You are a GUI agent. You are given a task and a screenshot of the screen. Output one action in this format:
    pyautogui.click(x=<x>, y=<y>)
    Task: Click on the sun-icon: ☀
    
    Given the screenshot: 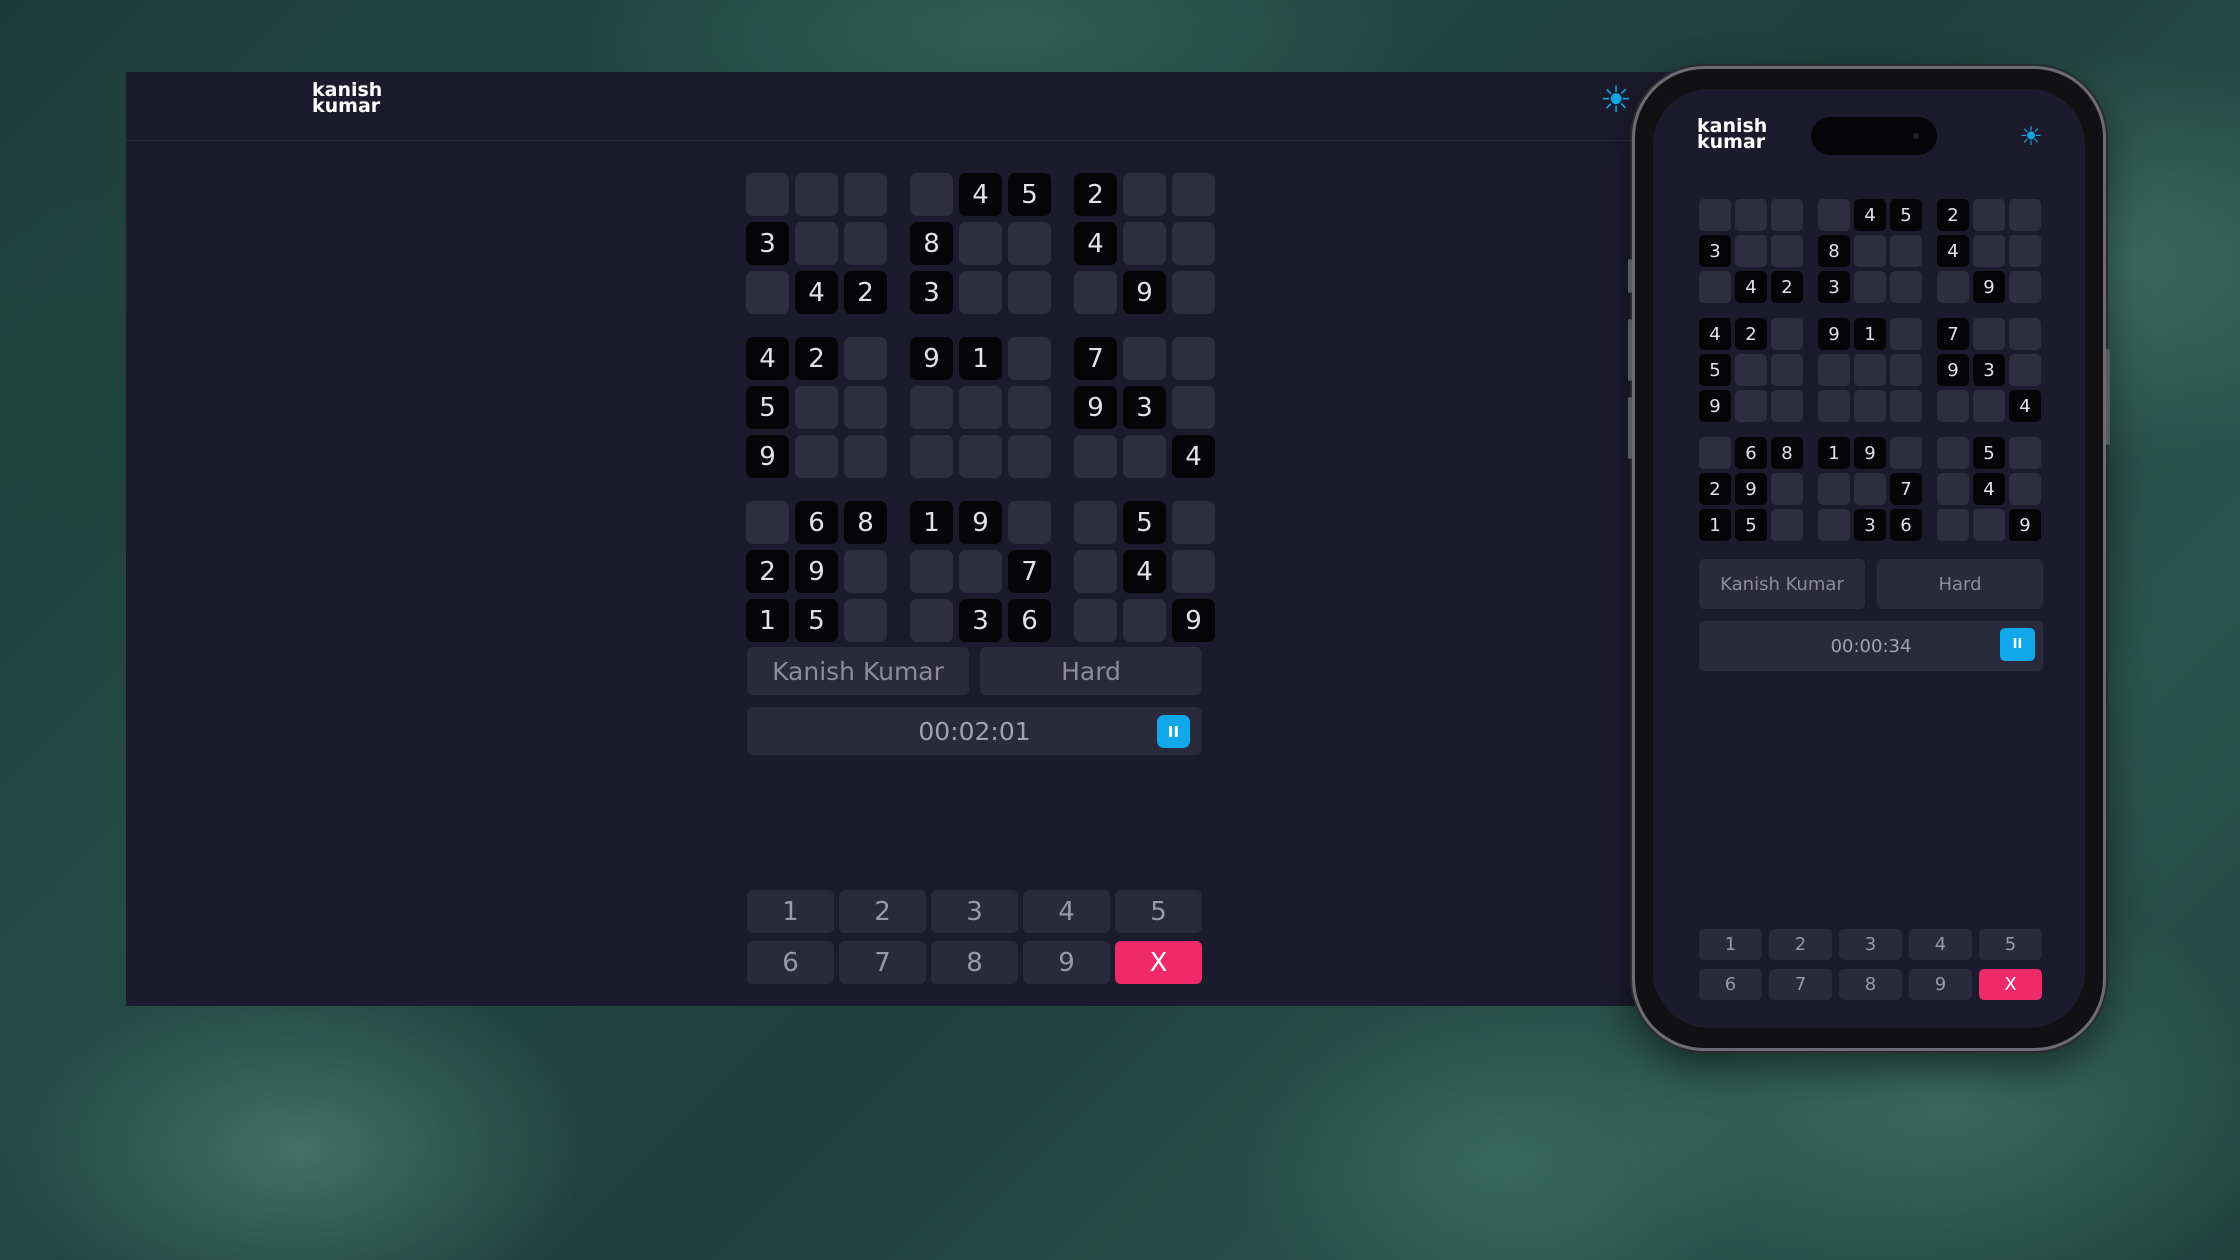 What is the action you would take?
    pyautogui.click(x=1616, y=100)
    